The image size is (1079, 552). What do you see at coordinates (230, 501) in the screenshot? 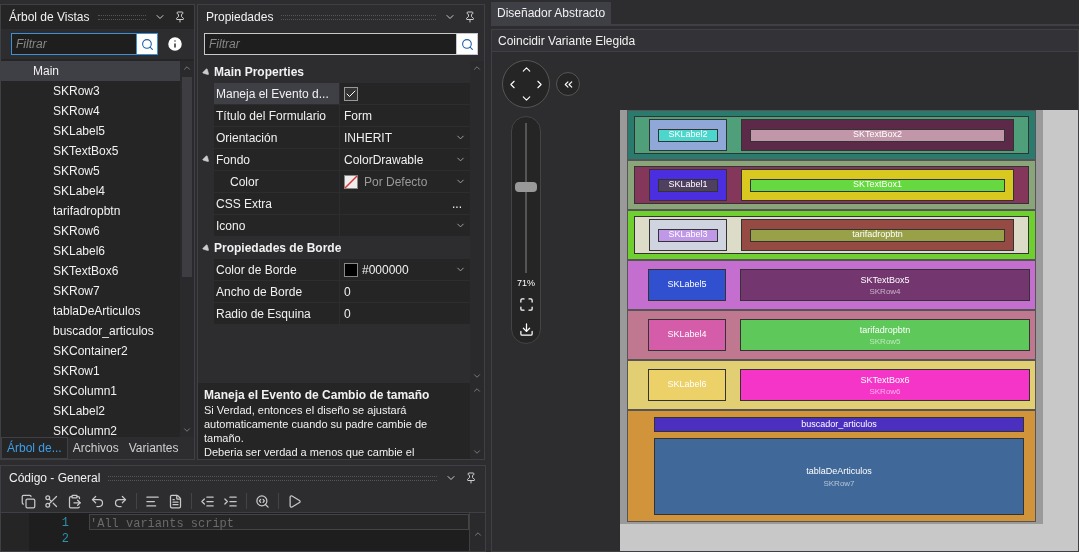
I see `indent-icon` at bounding box center [230, 501].